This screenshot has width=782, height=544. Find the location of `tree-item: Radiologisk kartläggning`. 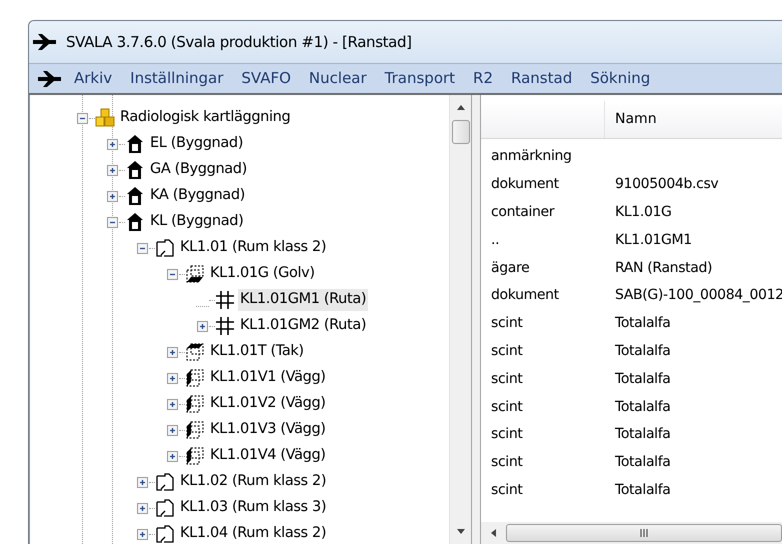

tree-item: Radiologisk kartläggning is located at coordinates (205, 118).